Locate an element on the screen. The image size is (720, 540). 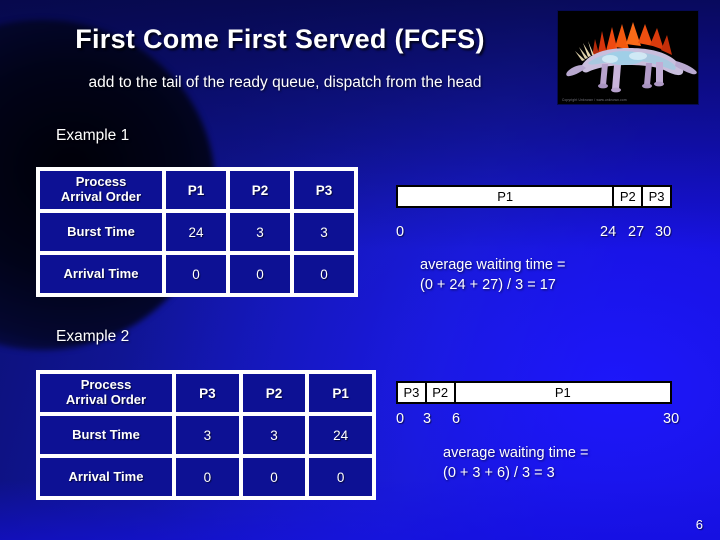
gantt-tick: 6 is located at coordinates (456, 419).